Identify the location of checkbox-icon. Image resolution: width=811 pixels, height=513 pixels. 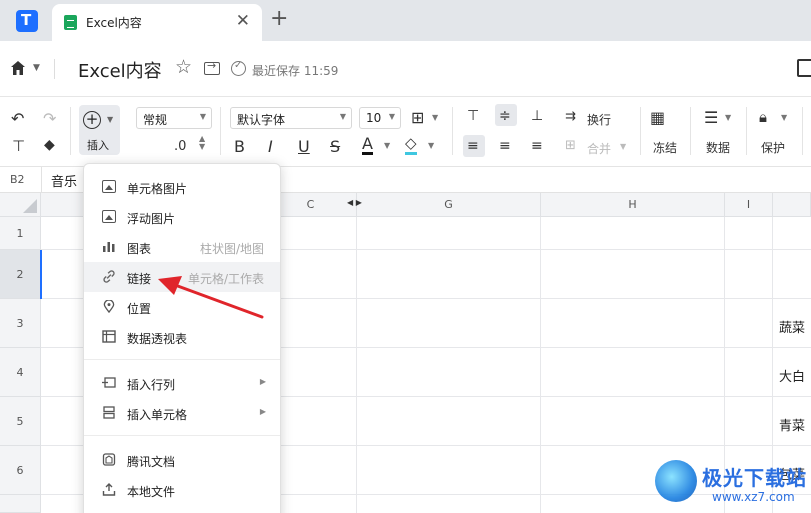
(804, 68).